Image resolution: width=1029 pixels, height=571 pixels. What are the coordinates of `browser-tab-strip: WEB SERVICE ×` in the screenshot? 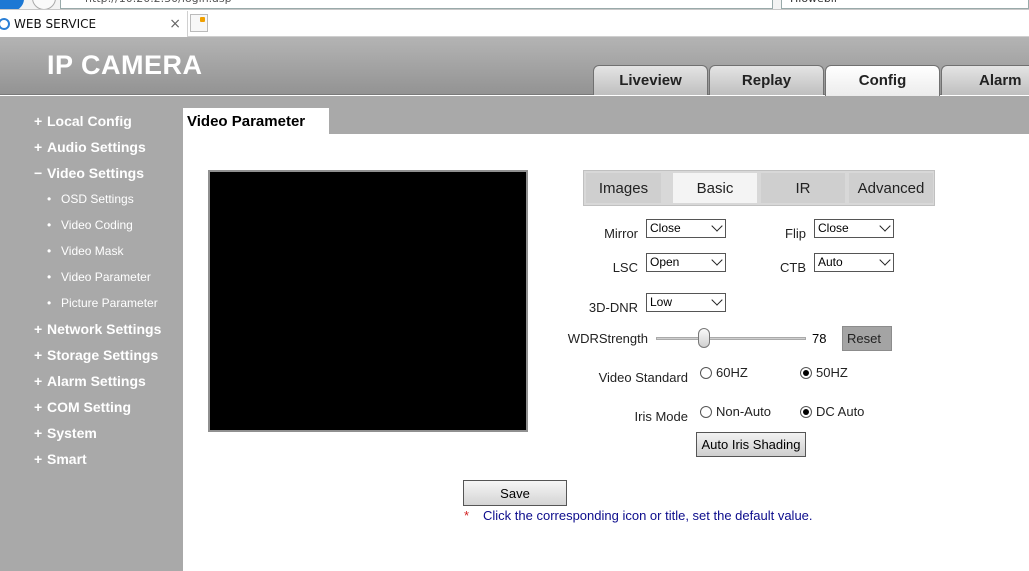 It's located at (514, 24).